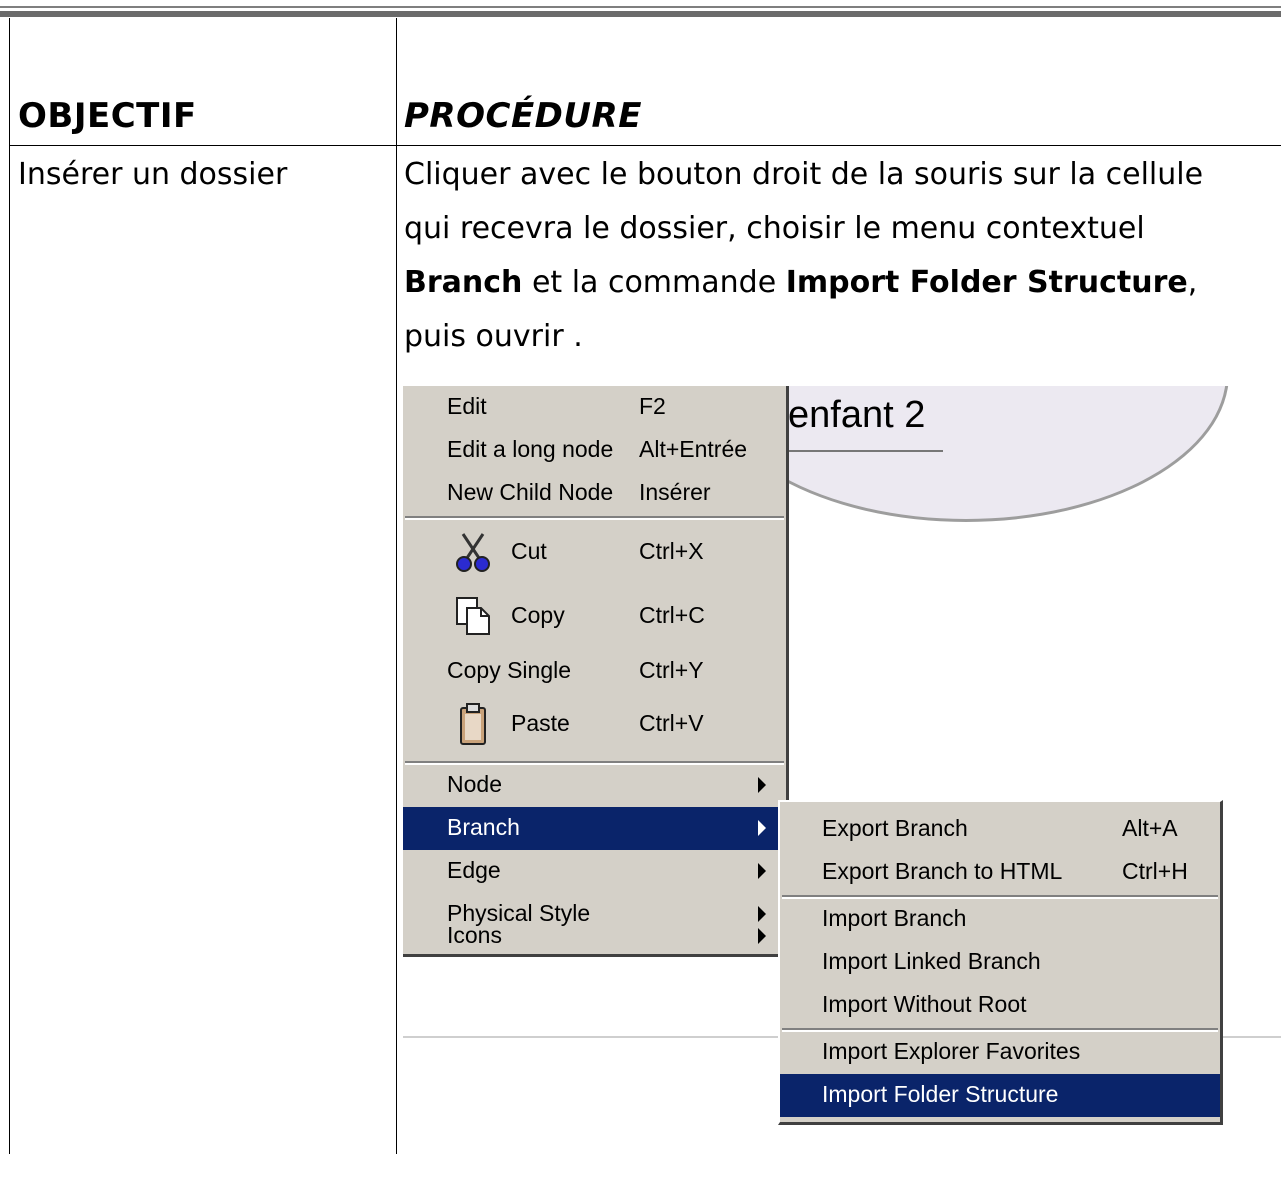  What do you see at coordinates (523, 116) in the screenshot?
I see `header-procedure: PROCÉDURE` at bounding box center [523, 116].